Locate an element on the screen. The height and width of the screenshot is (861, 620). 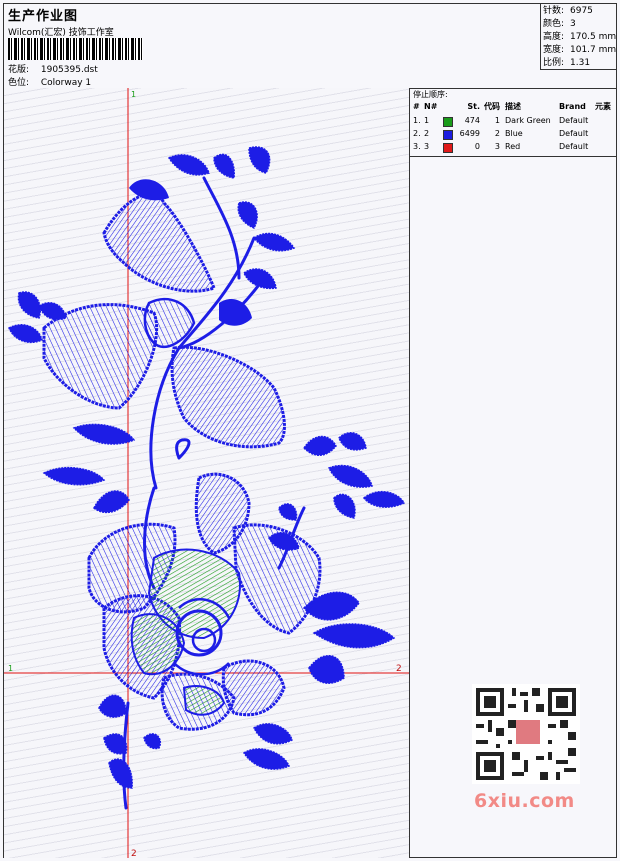
stat-value: 6975 is located at coordinates (581, 11).